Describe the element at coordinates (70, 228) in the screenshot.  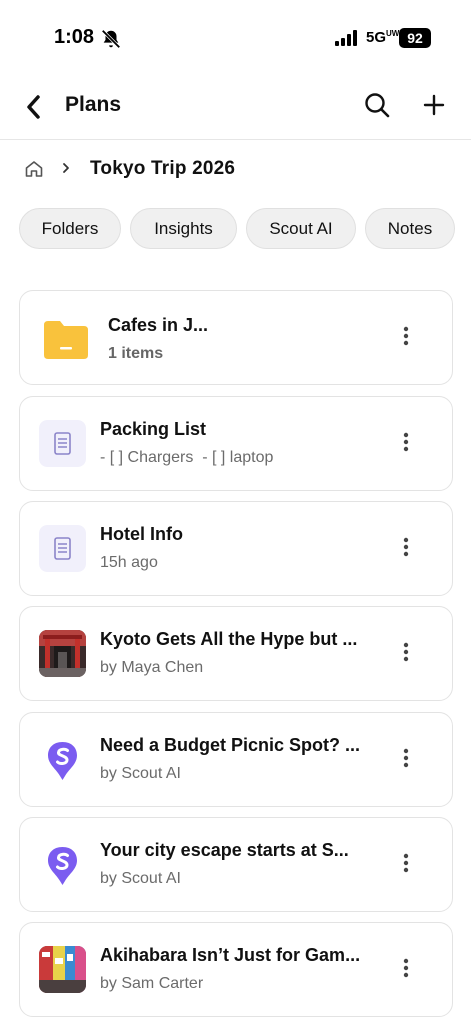
I see `tab-folders: Folders` at that location.